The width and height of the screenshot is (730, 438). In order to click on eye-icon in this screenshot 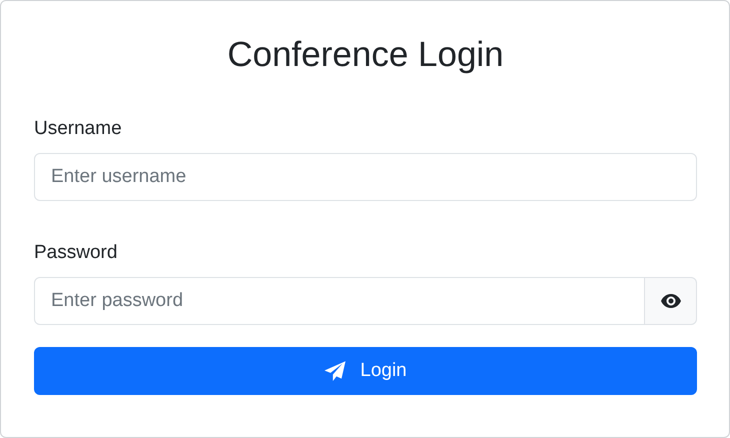, I will do `click(670, 301)`.